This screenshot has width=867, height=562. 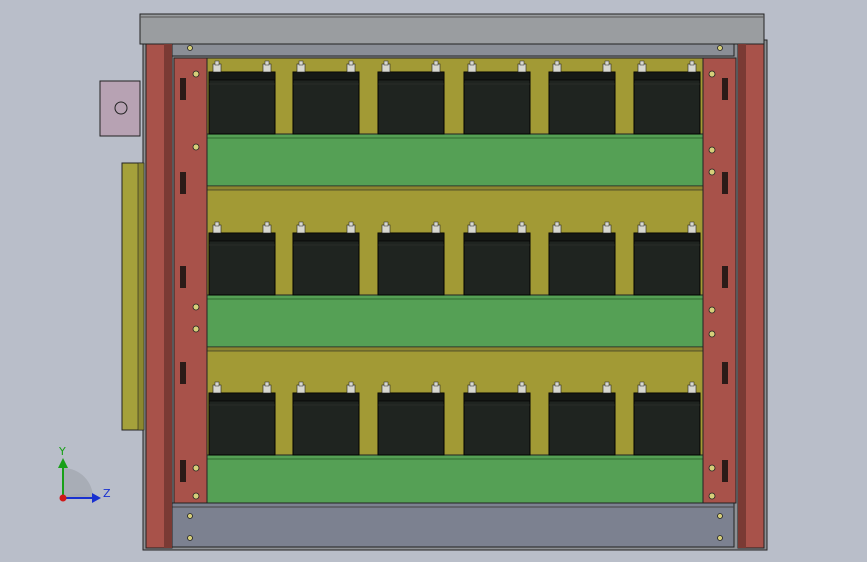 What do you see at coordinates (63, 498) in the screenshot?
I see `x-axis-dot` at bounding box center [63, 498].